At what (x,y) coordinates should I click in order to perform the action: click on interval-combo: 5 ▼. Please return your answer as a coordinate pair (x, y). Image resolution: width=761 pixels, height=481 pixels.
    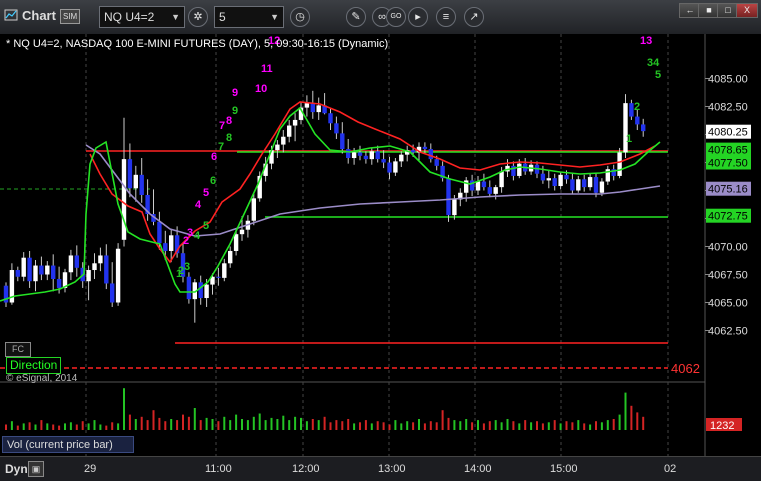
    Looking at the image, I should click on (249, 17).